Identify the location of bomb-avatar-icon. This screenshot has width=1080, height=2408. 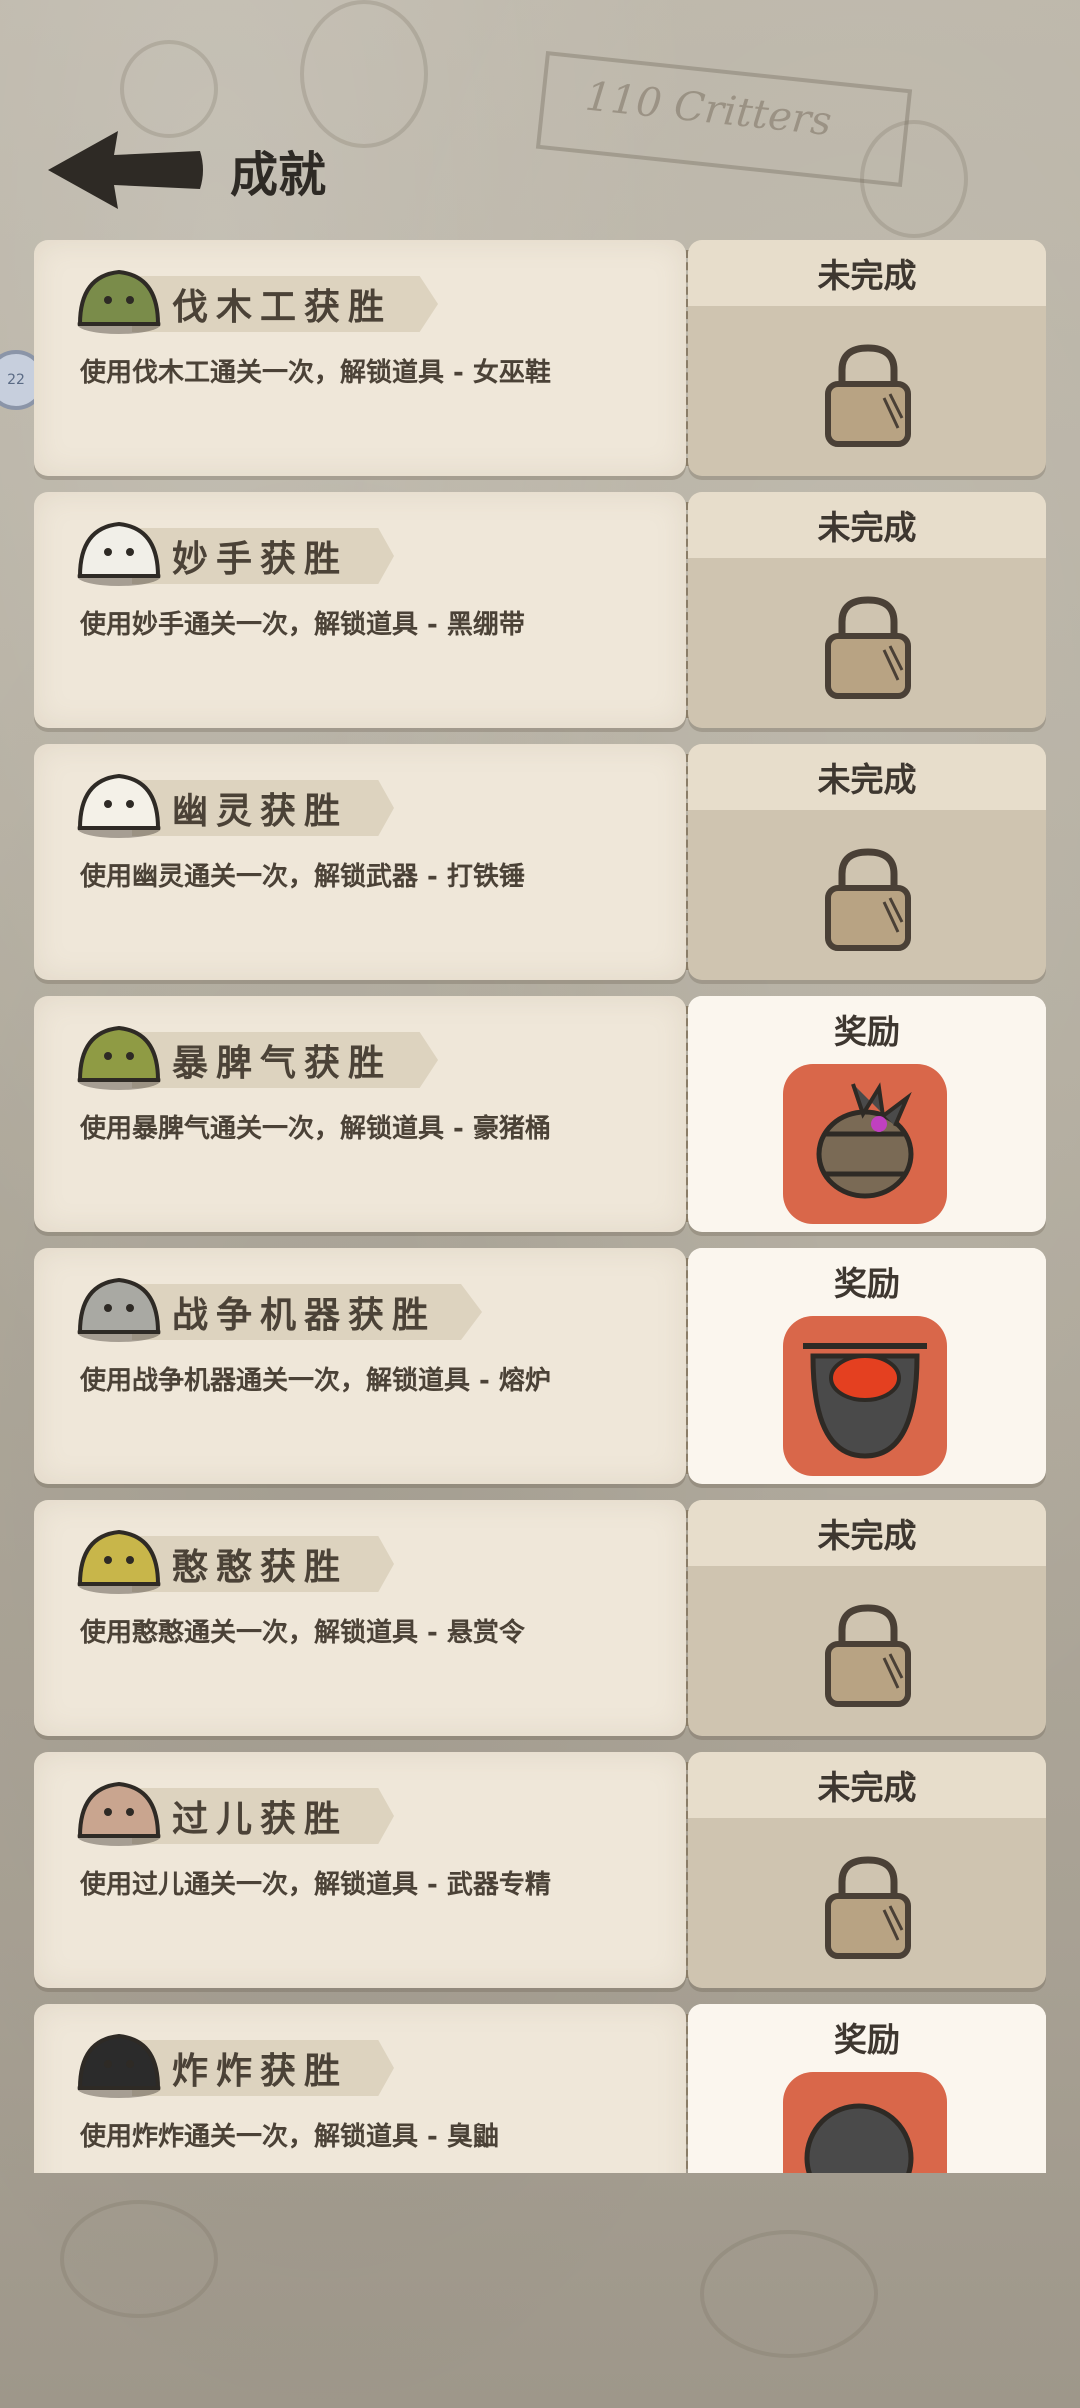
(119, 2065).